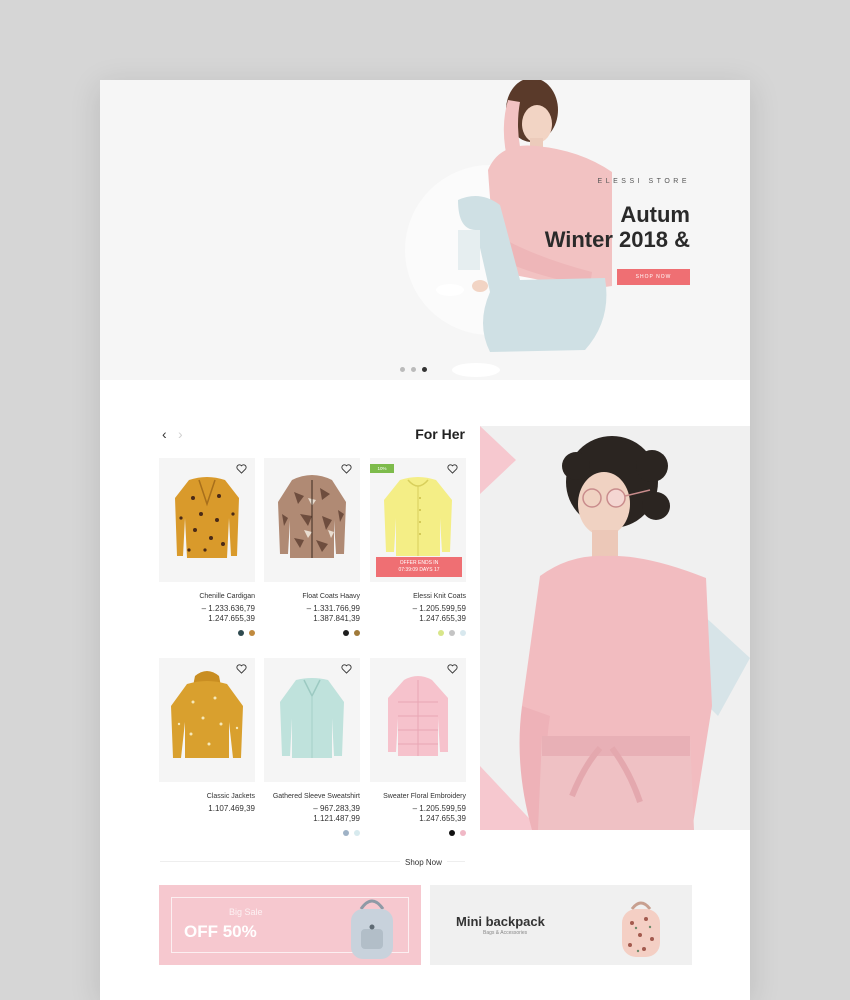  Describe the element at coordinates (333, 608) in the screenshot. I see `product-price-range-low: – 1.331.766,99` at that location.